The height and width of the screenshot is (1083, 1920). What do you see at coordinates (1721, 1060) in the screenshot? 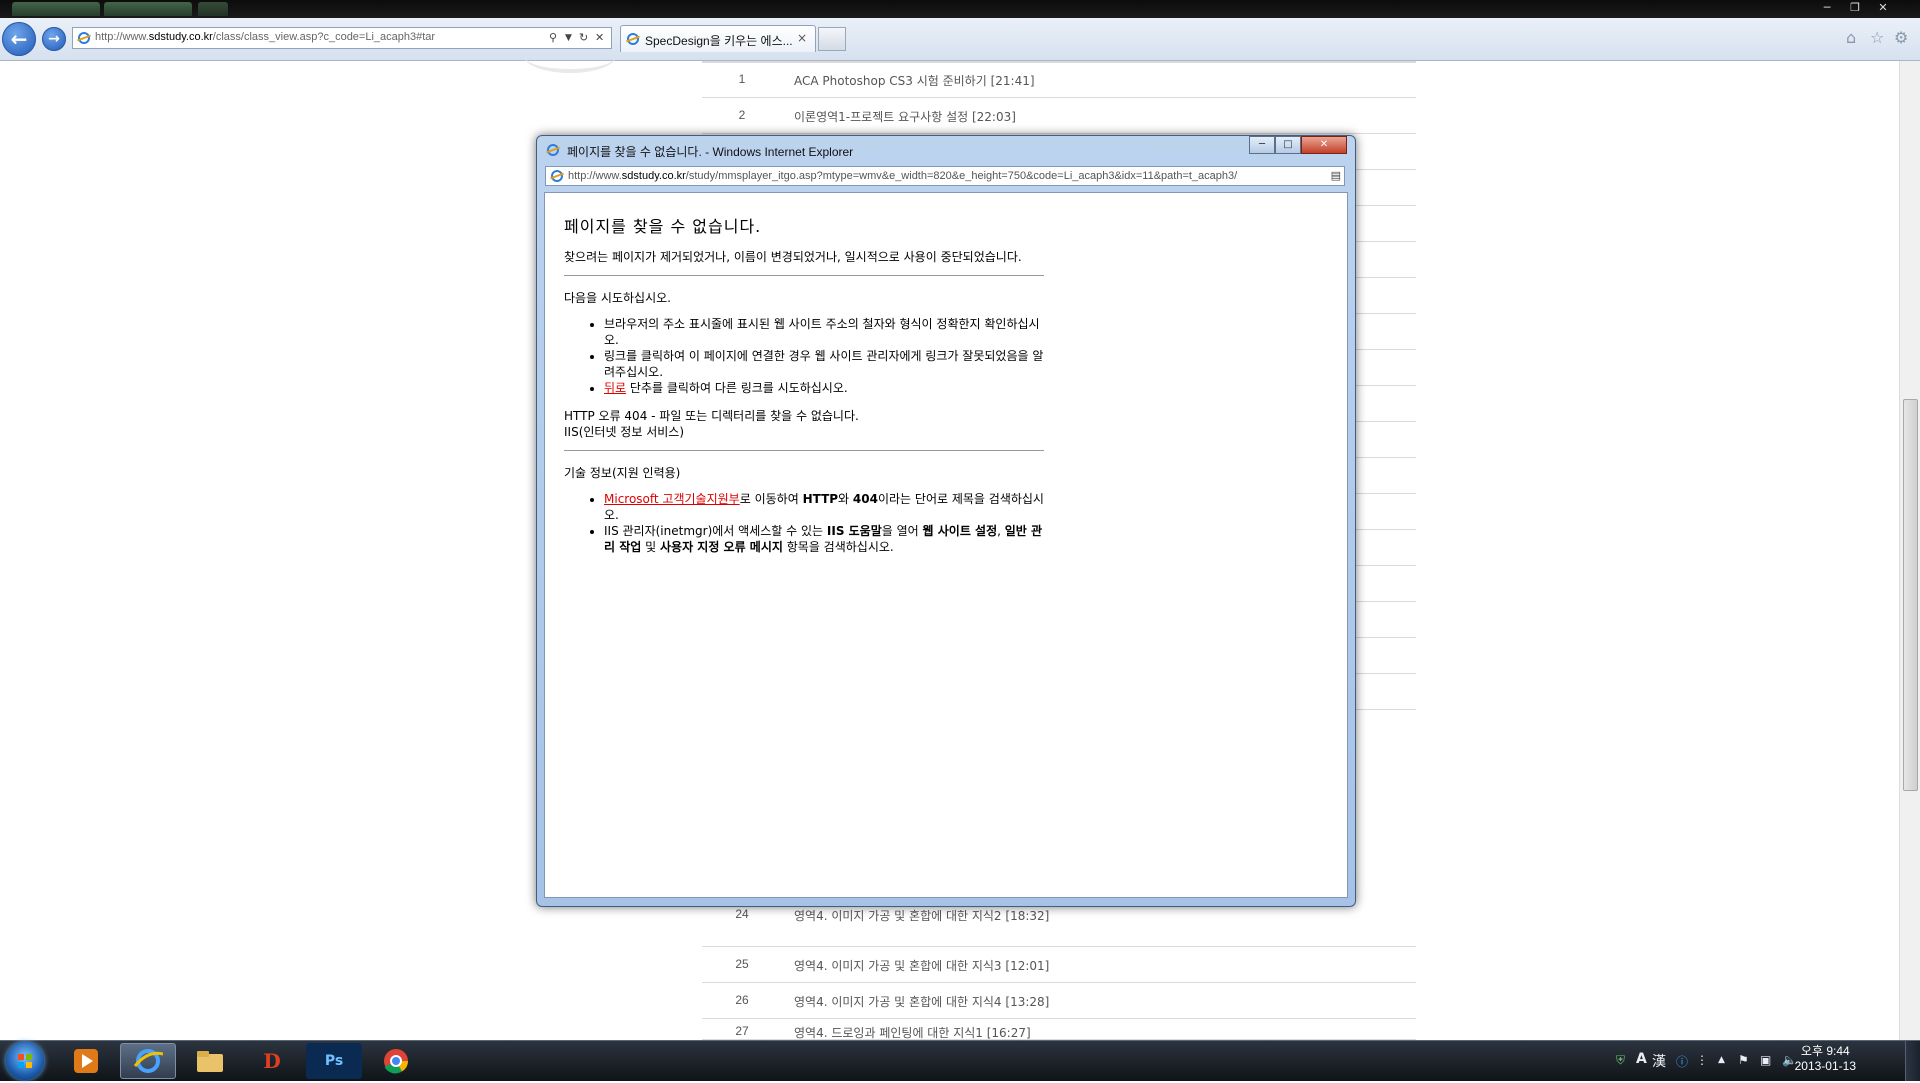
I see `show-hidden-icons: ▲` at bounding box center [1721, 1060].